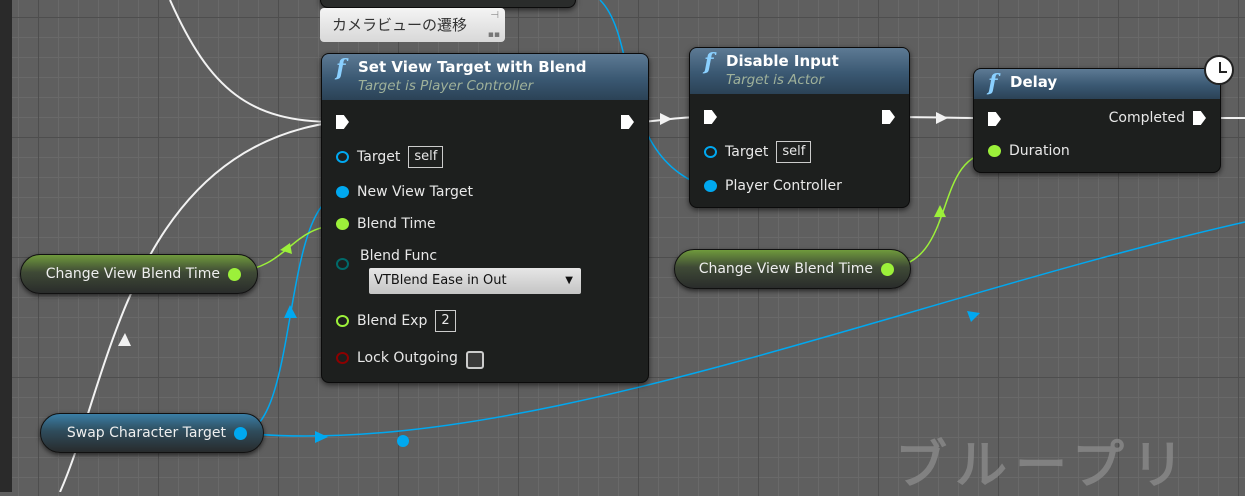 The height and width of the screenshot is (496, 1245). Describe the element at coordinates (994, 151) in the screenshot. I see `duration-pin` at that location.